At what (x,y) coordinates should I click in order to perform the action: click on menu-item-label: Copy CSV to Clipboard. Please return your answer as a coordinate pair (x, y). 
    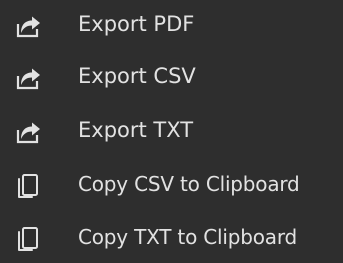
    Looking at the image, I should click on (189, 184).